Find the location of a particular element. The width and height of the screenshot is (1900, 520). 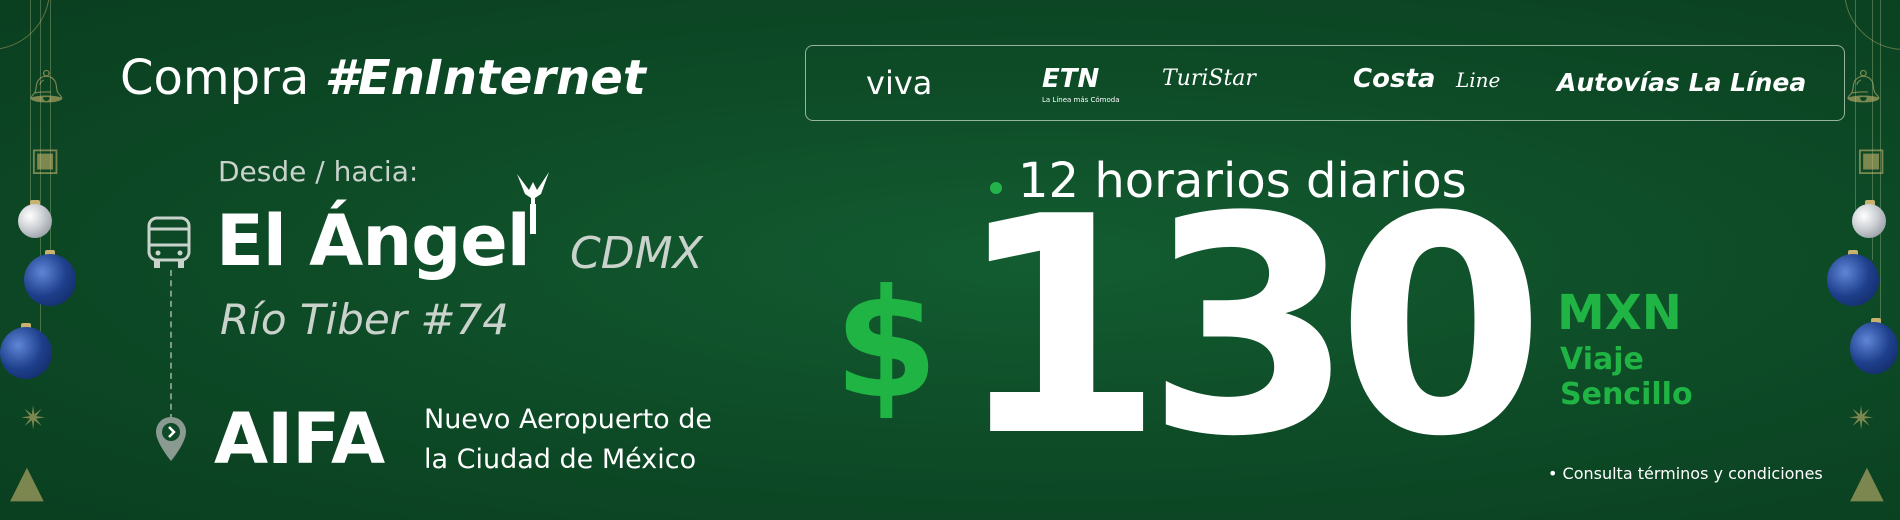

route-label: Desde / hacia: is located at coordinates (318, 171).